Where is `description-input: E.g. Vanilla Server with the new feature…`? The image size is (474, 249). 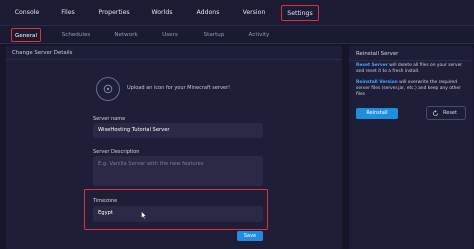
description-input: E.g. Vanilla Server with the new feature… is located at coordinates (178, 171).